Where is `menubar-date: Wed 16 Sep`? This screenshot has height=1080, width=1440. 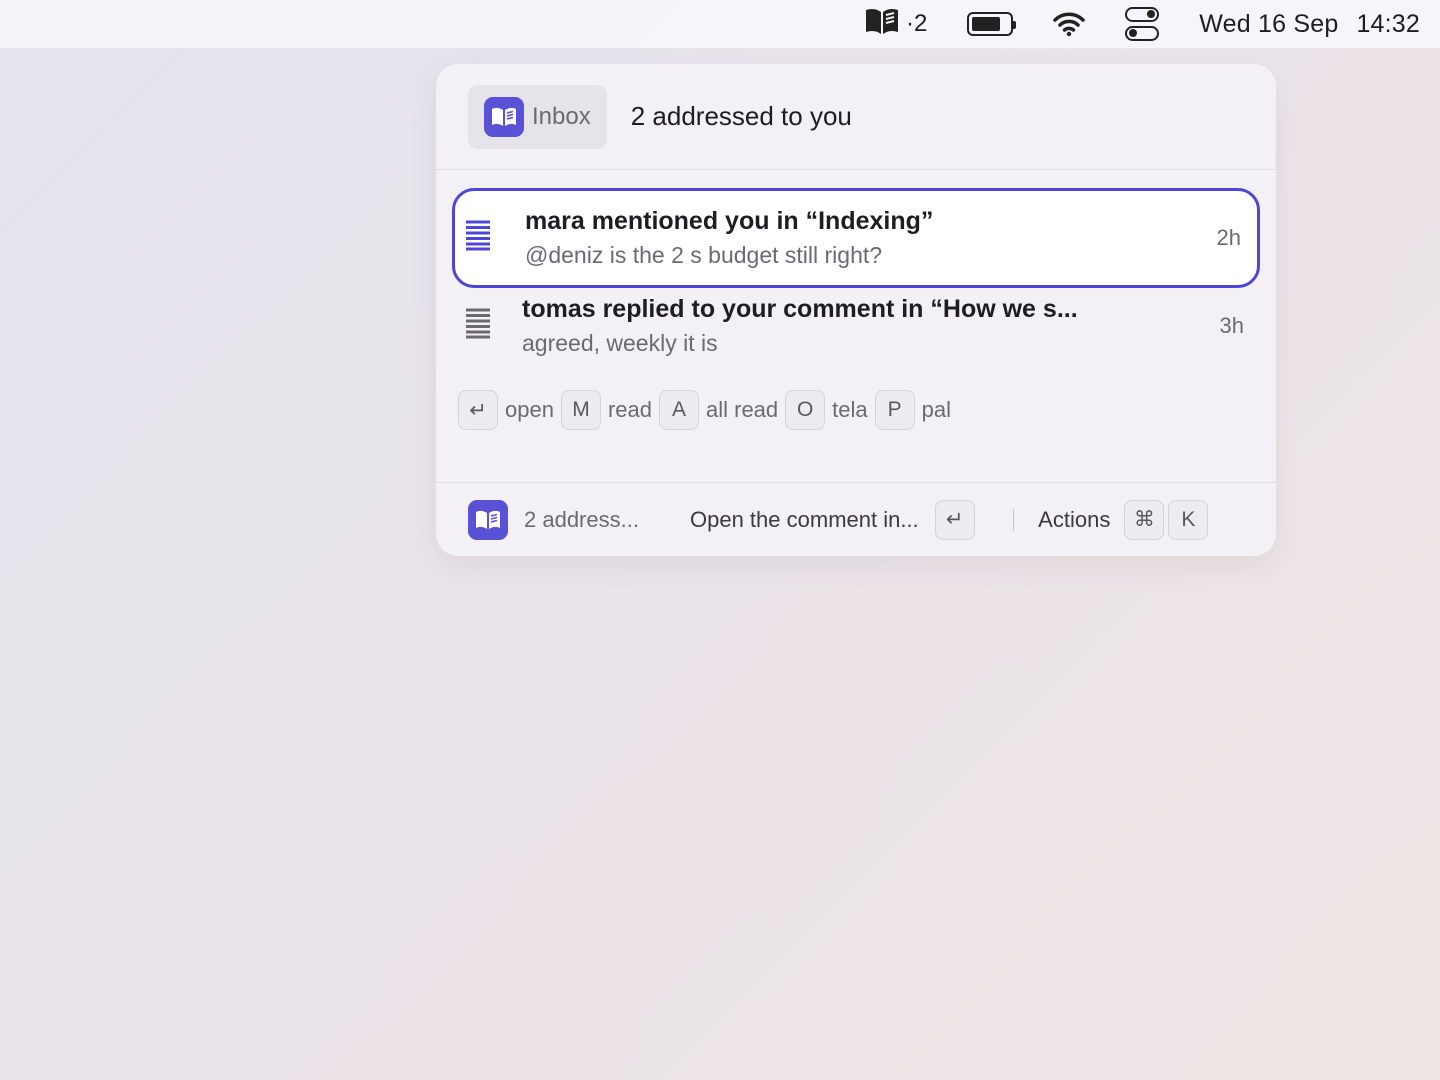 menubar-date: Wed 16 Sep is located at coordinates (1268, 24).